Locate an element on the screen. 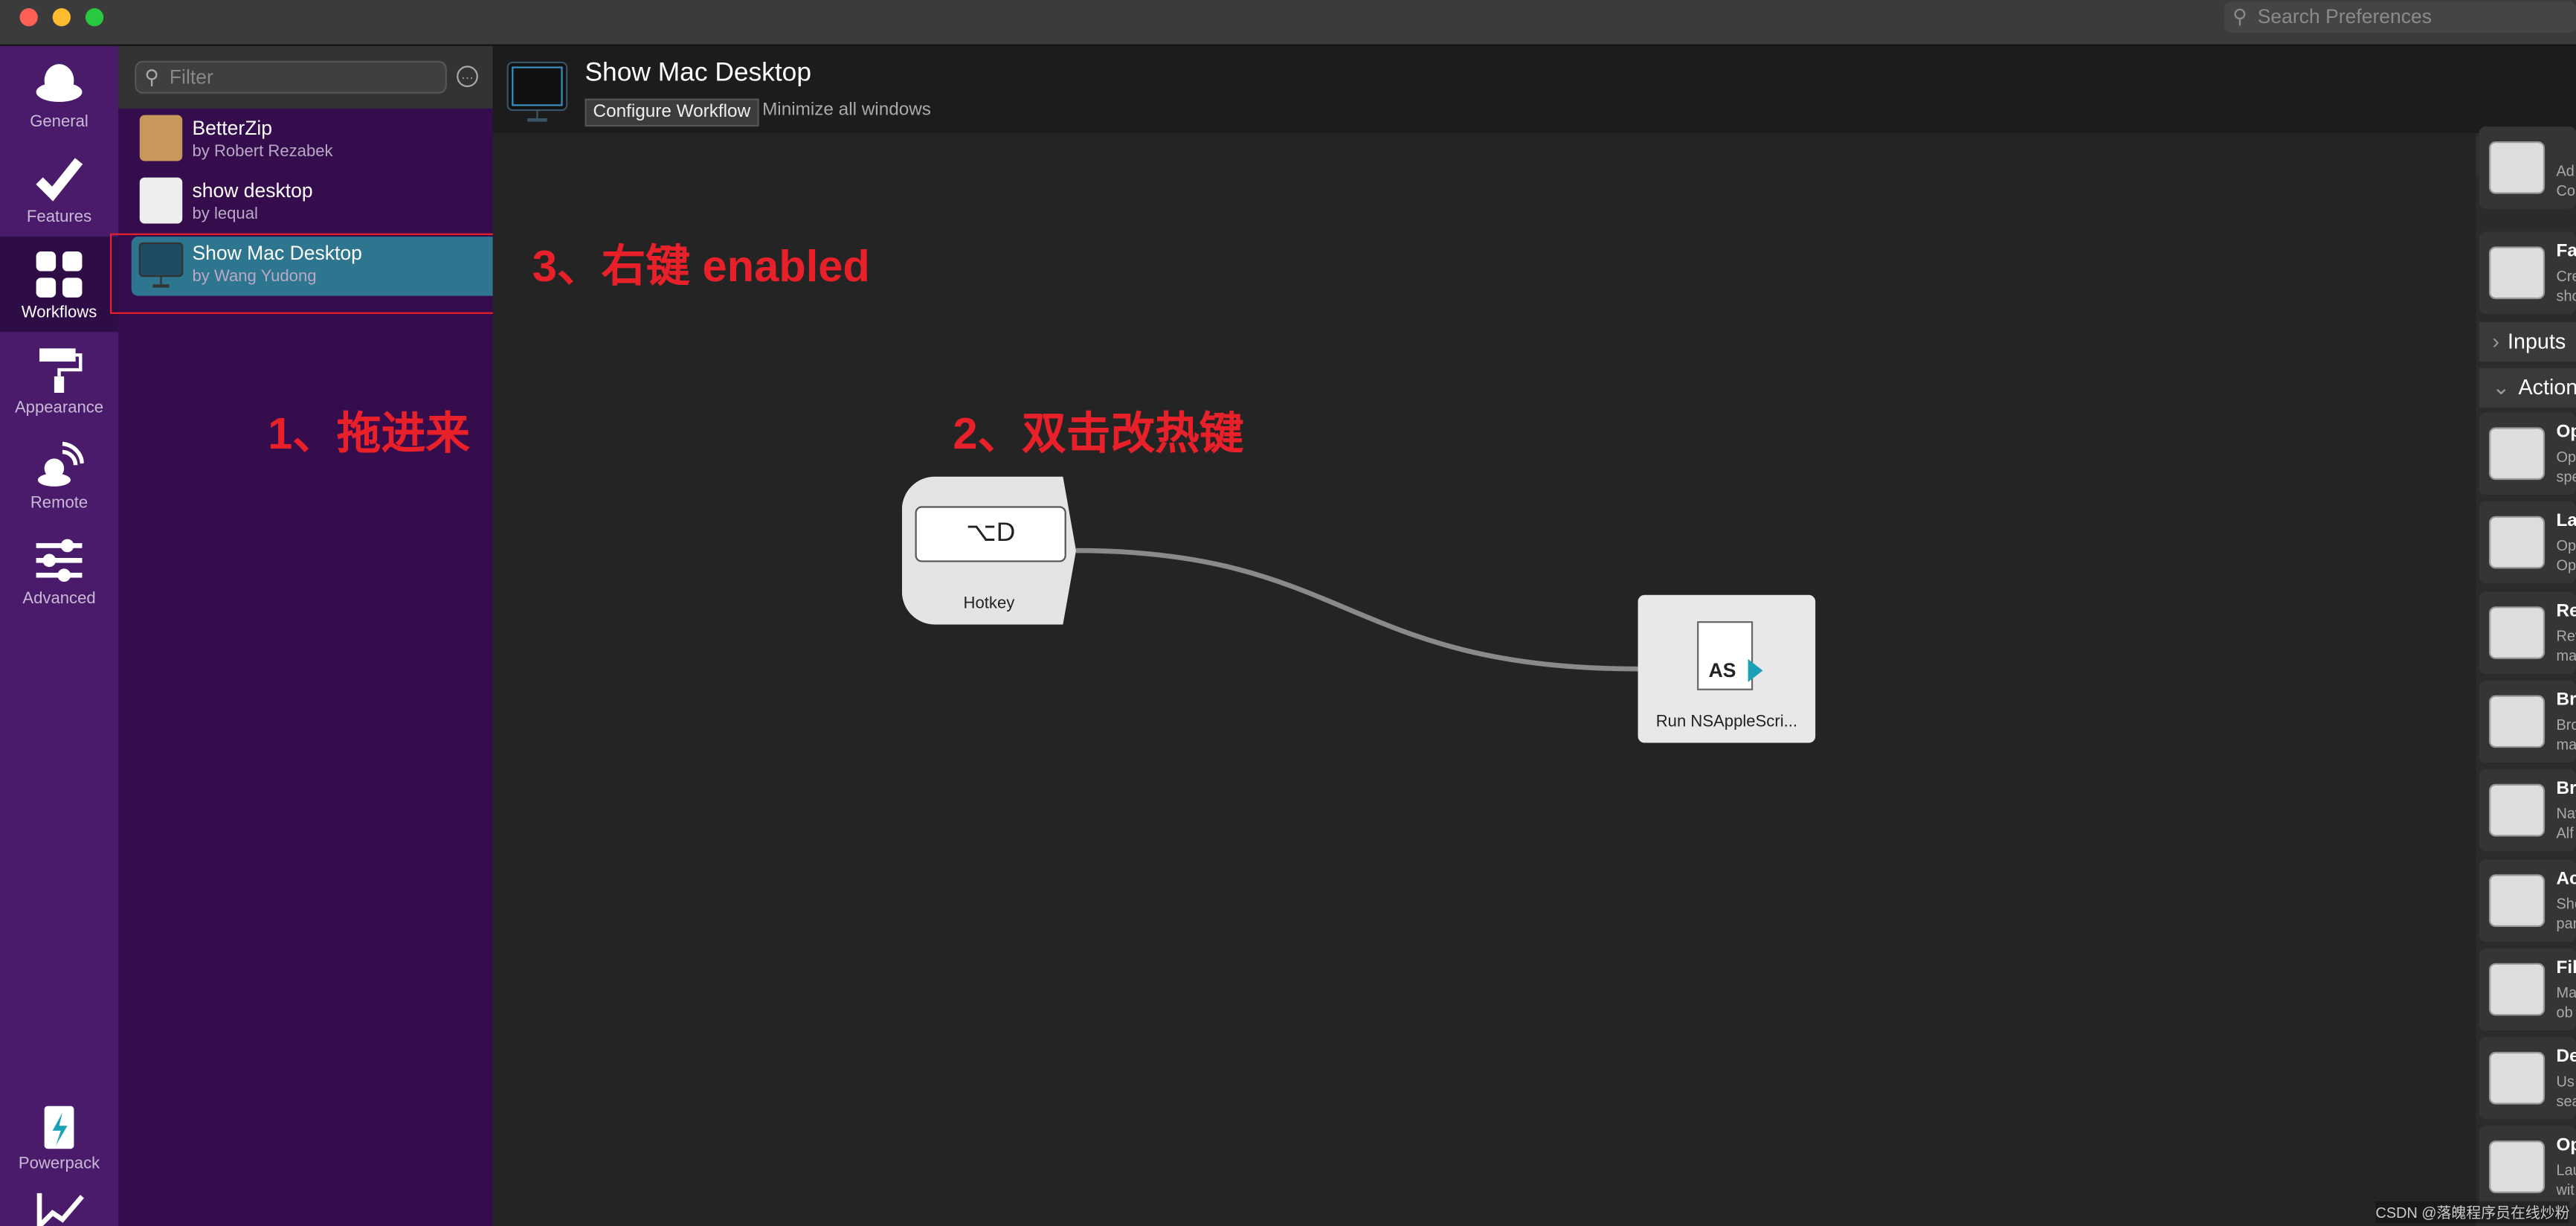  annotation-step1: 1、拖进来 is located at coordinates (369, 434).